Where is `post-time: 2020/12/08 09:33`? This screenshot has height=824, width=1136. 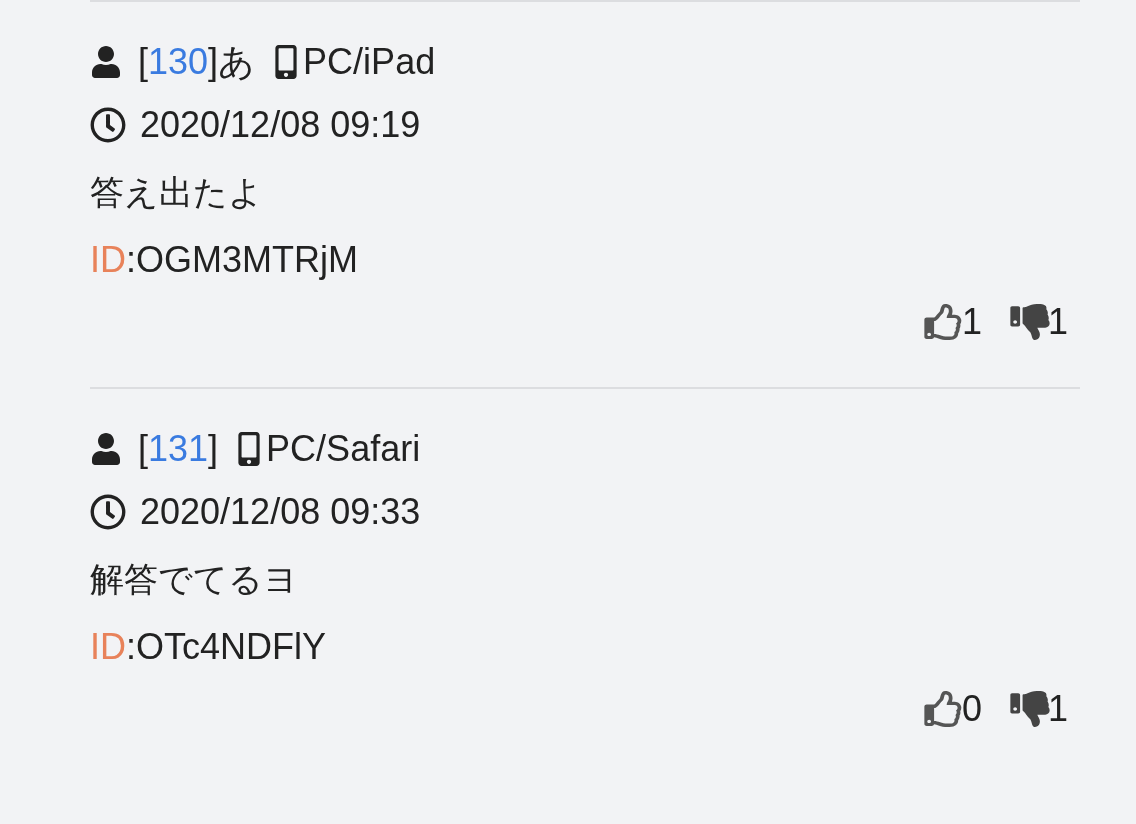
post-time: 2020/12/08 09:33 is located at coordinates (280, 512).